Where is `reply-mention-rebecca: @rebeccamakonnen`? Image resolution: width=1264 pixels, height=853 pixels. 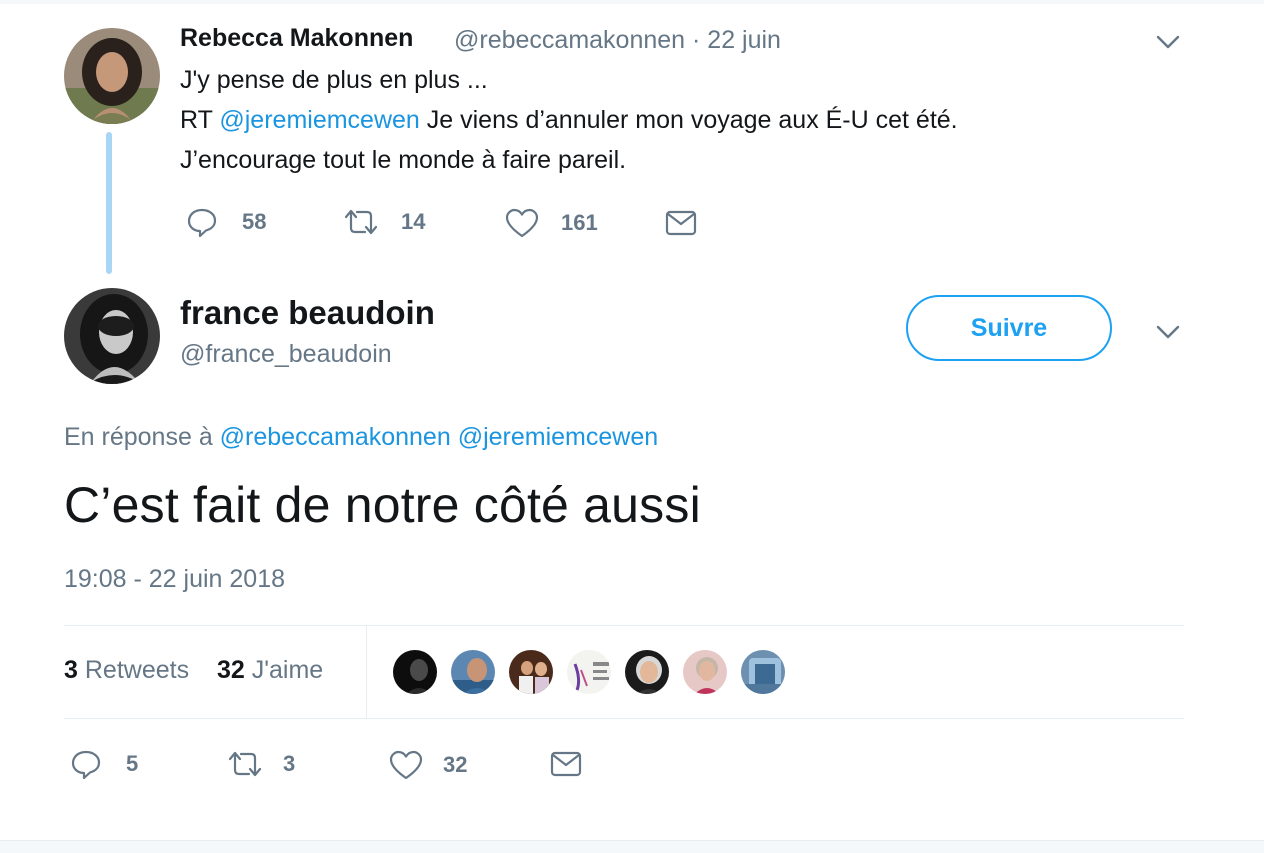 reply-mention-rebecca: @rebeccamakonnen is located at coordinates (335, 437).